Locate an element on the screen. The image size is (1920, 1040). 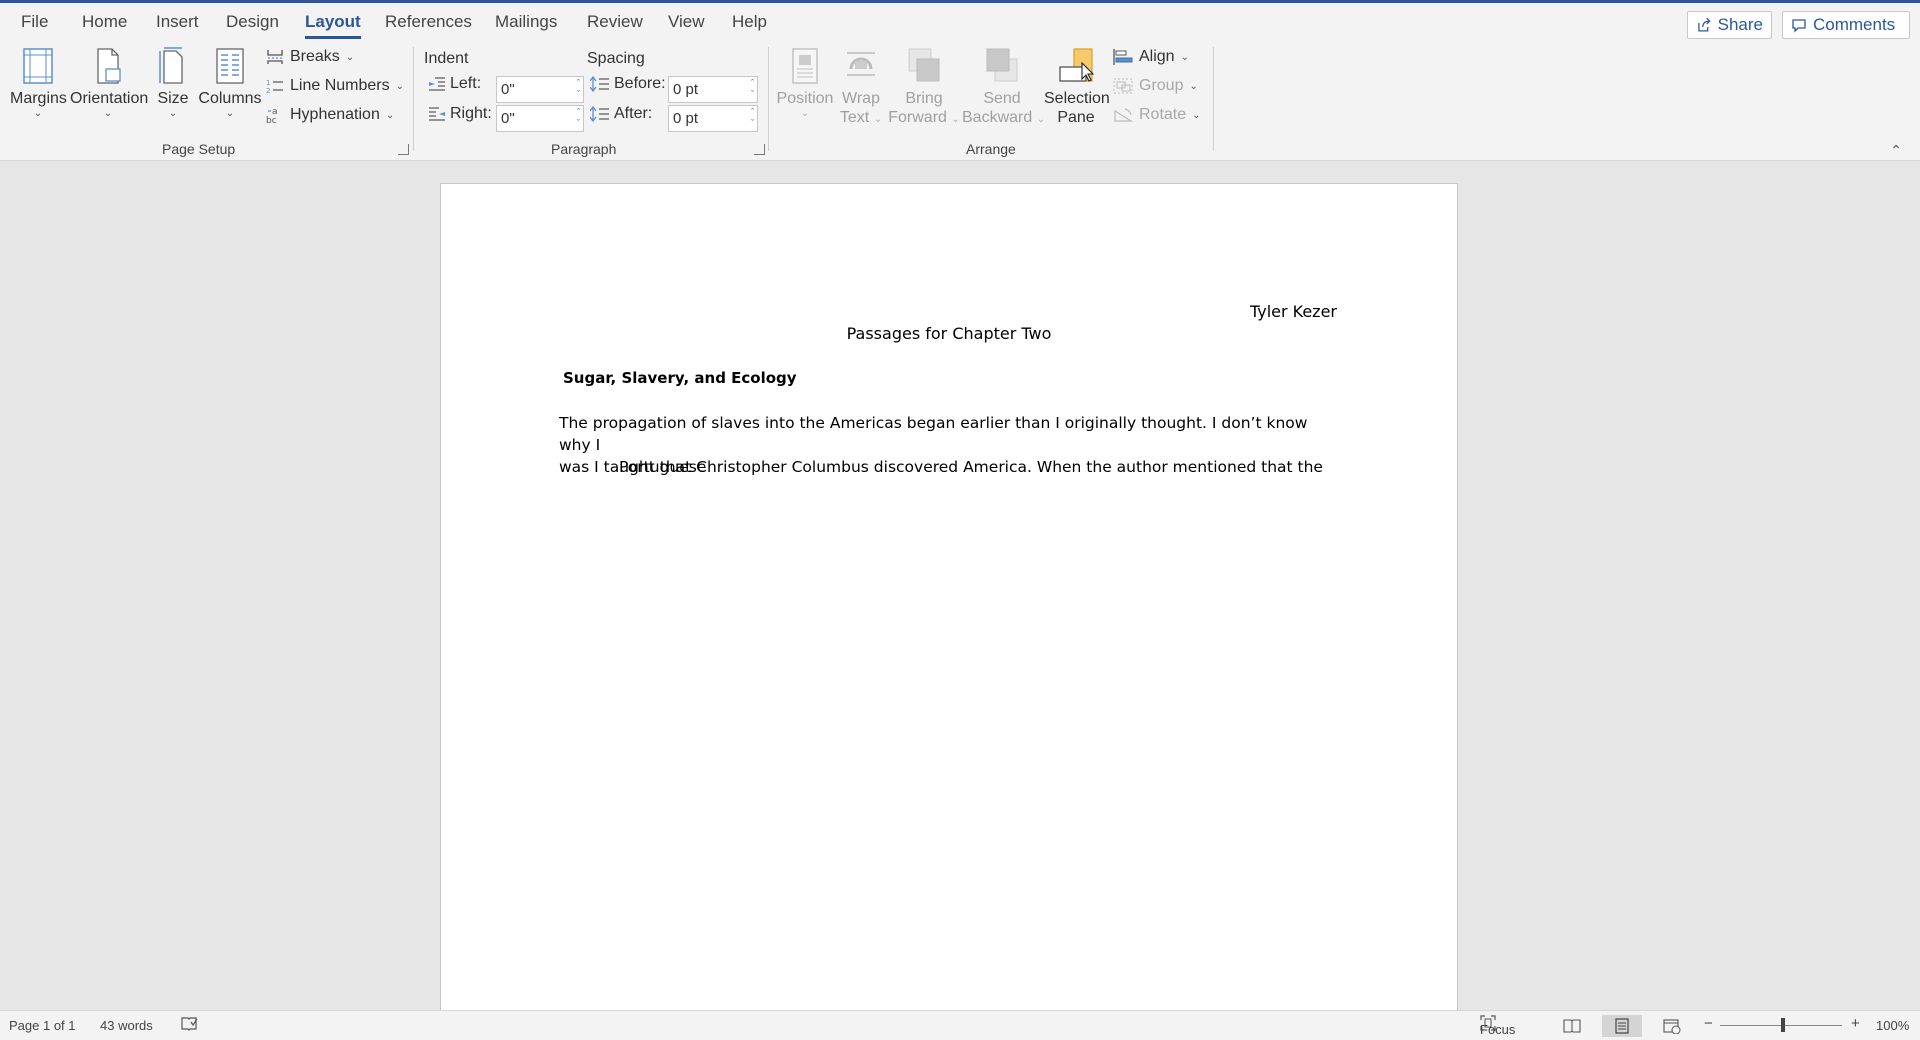
comments-button: Comments is located at coordinates (1846, 25).